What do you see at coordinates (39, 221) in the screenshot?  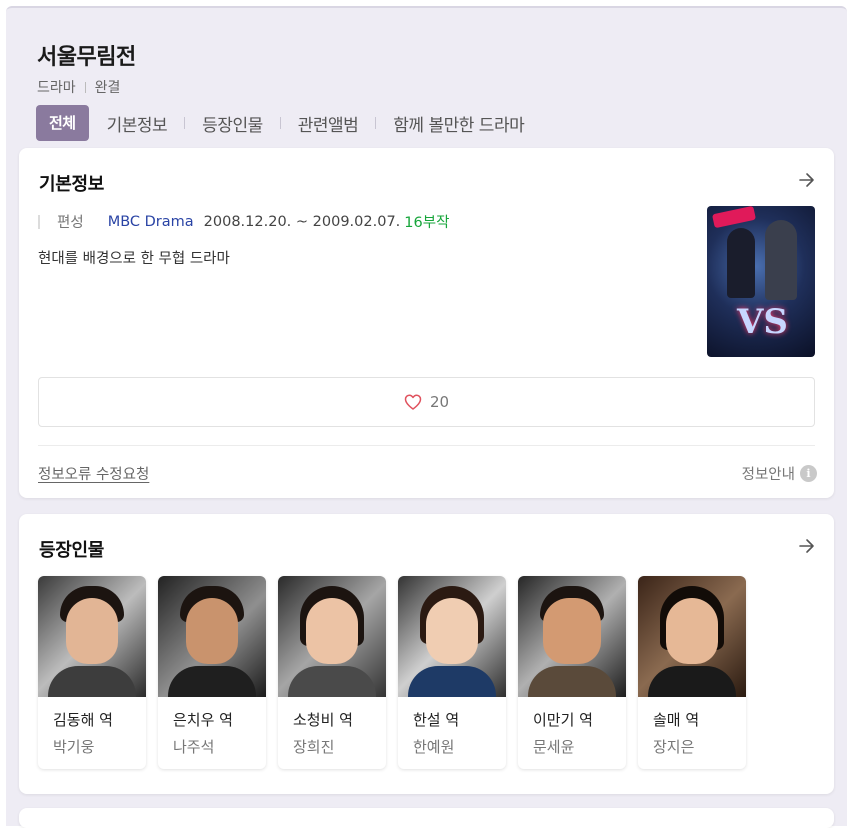 I see `info-row-marker` at bounding box center [39, 221].